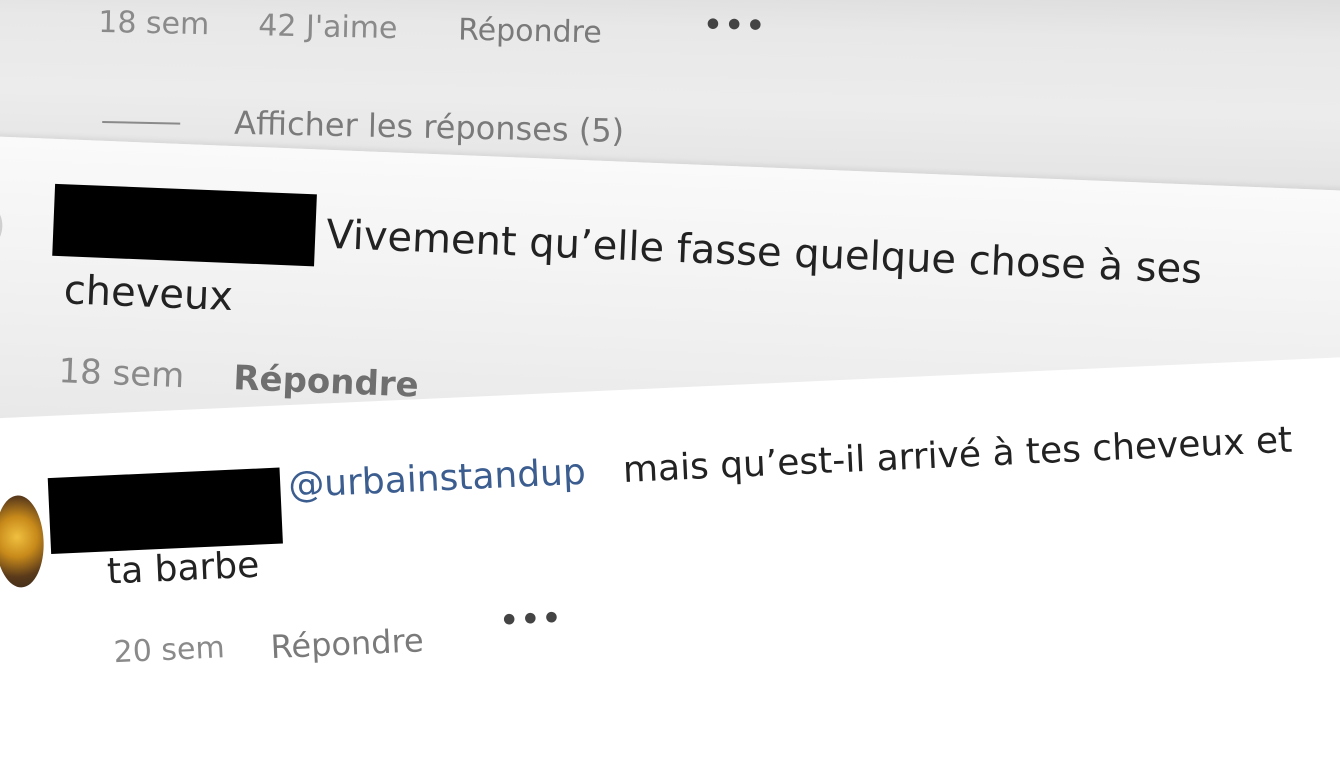 The width and height of the screenshot is (1340, 760). Describe the element at coordinates (148, 294) in the screenshot. I see `comment-text-continued: cheveux` at that location.